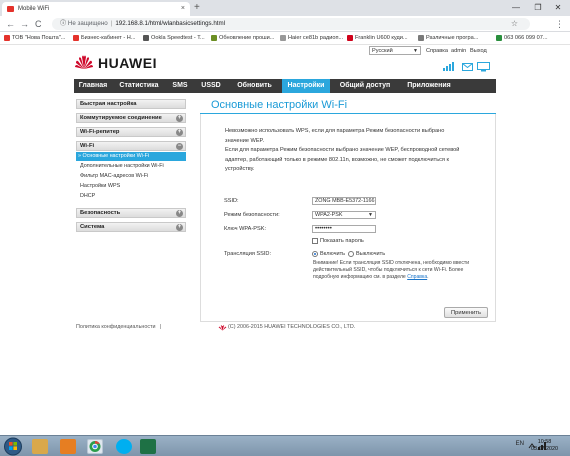 The height and width of the screenshot is (456, 570). I want to click on chrome-icon, so click(95, 446).